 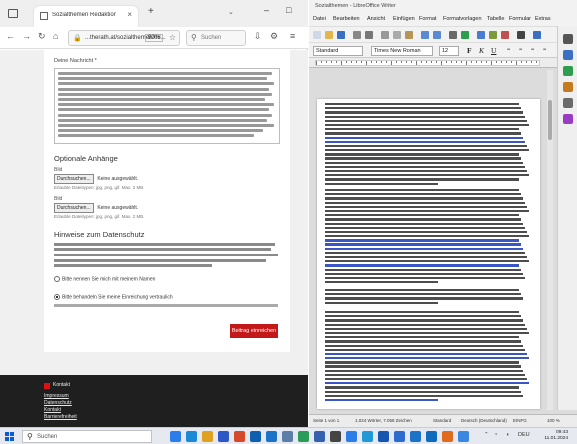 What do you see at coordinates (274, 36) in the screenshot?
I see `extensions-icon: ⚙` at bounding box center [274, 36].